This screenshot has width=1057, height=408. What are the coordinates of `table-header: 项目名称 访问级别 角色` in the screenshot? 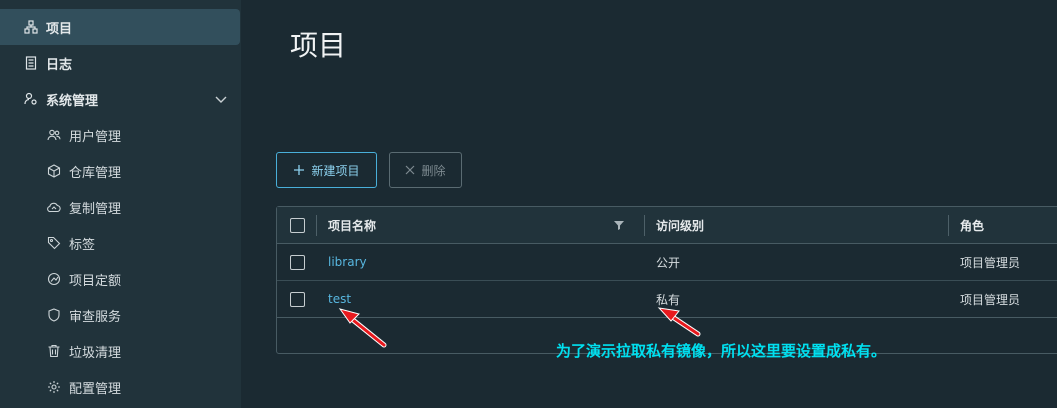 It's located at (667, 225).